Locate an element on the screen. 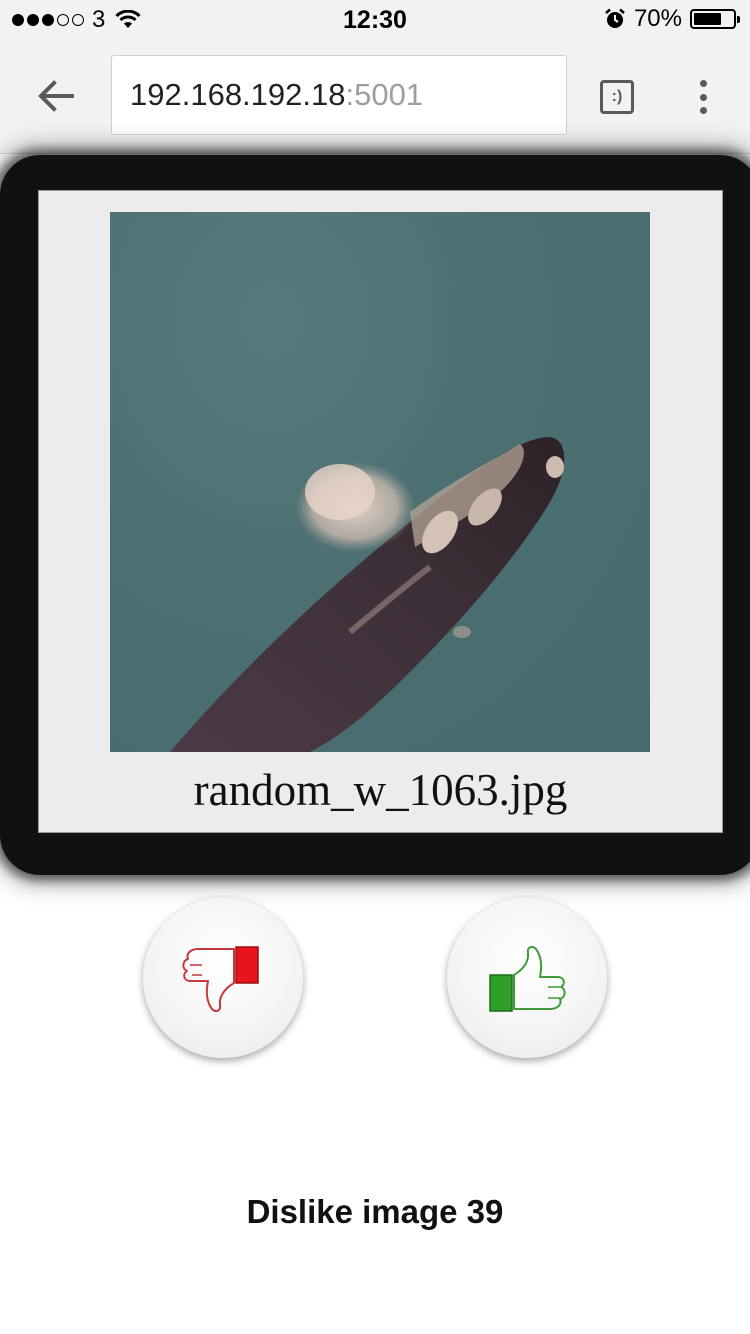 The height and width of the screenshot is (1334, 750). status-right: 70% is located at coordinates (672, 19).